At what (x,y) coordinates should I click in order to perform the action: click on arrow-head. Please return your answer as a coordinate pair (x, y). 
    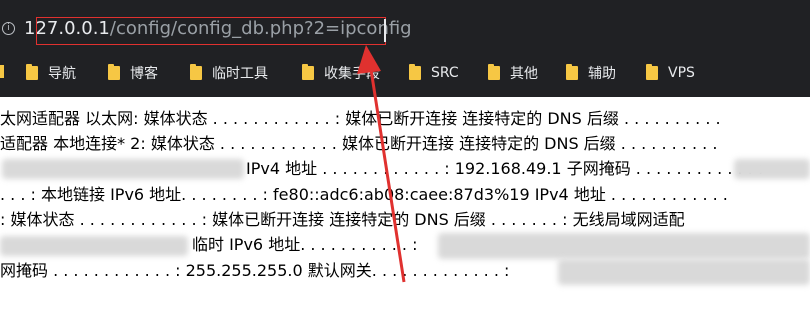
    Looking at the image, I should click on (369, 59).